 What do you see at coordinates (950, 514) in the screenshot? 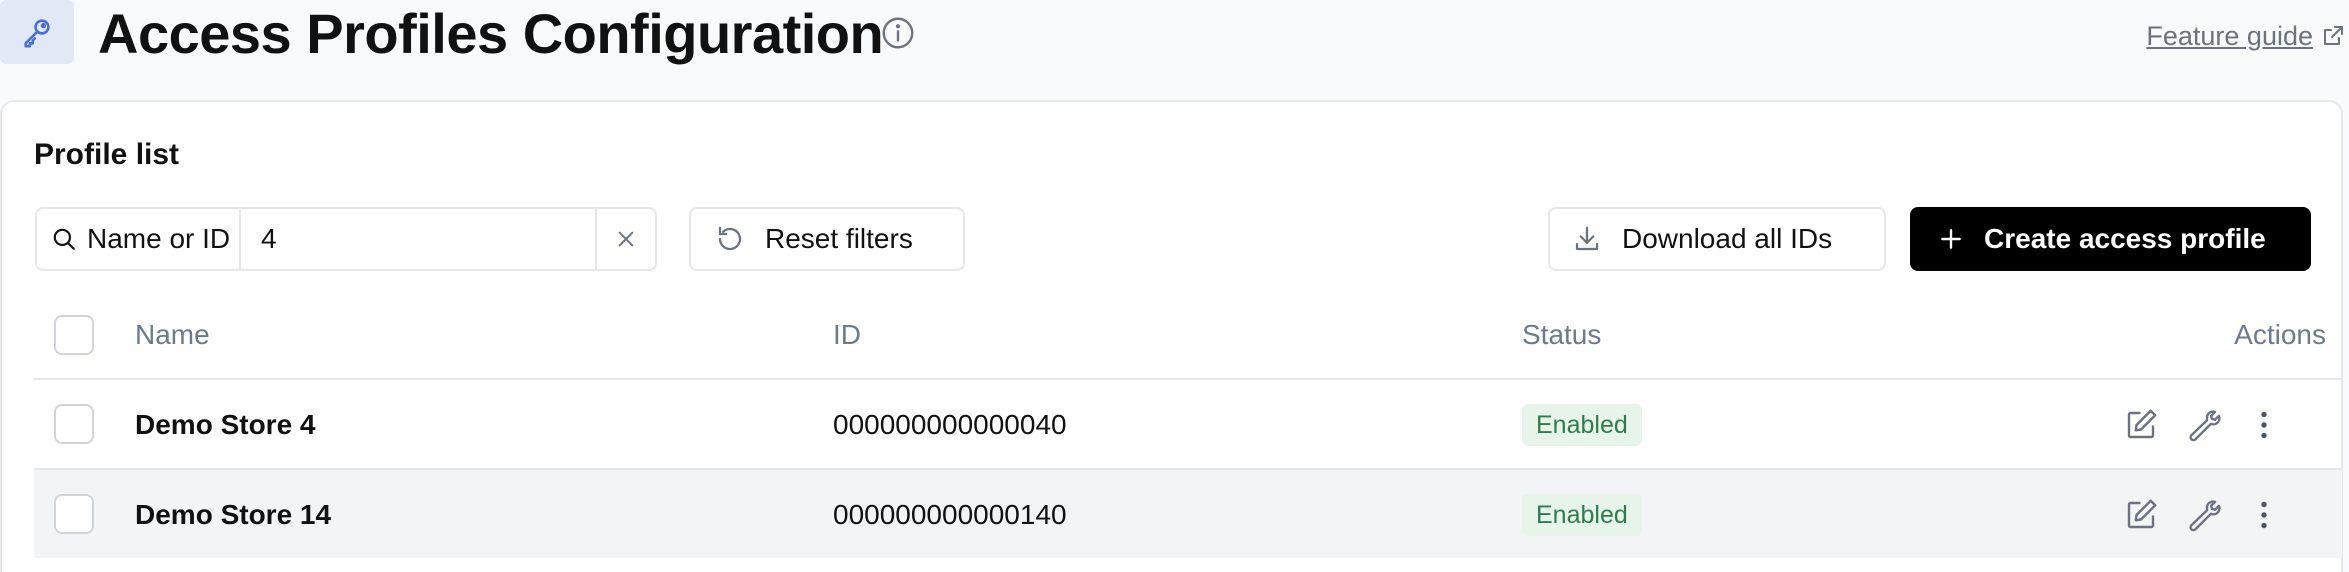
I see `row-id: 000000000000140` at bounding box center [950, 514].